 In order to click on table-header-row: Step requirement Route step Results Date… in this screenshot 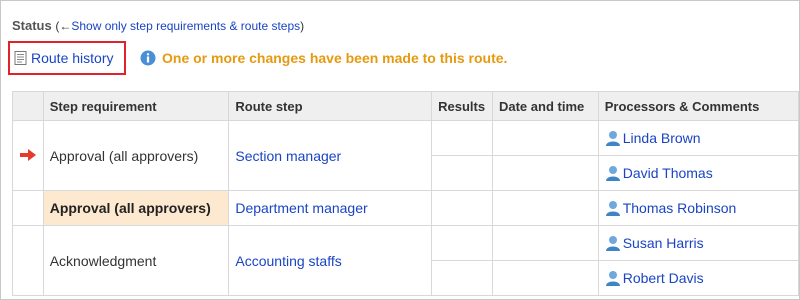, I will do `click(405, 106)`.